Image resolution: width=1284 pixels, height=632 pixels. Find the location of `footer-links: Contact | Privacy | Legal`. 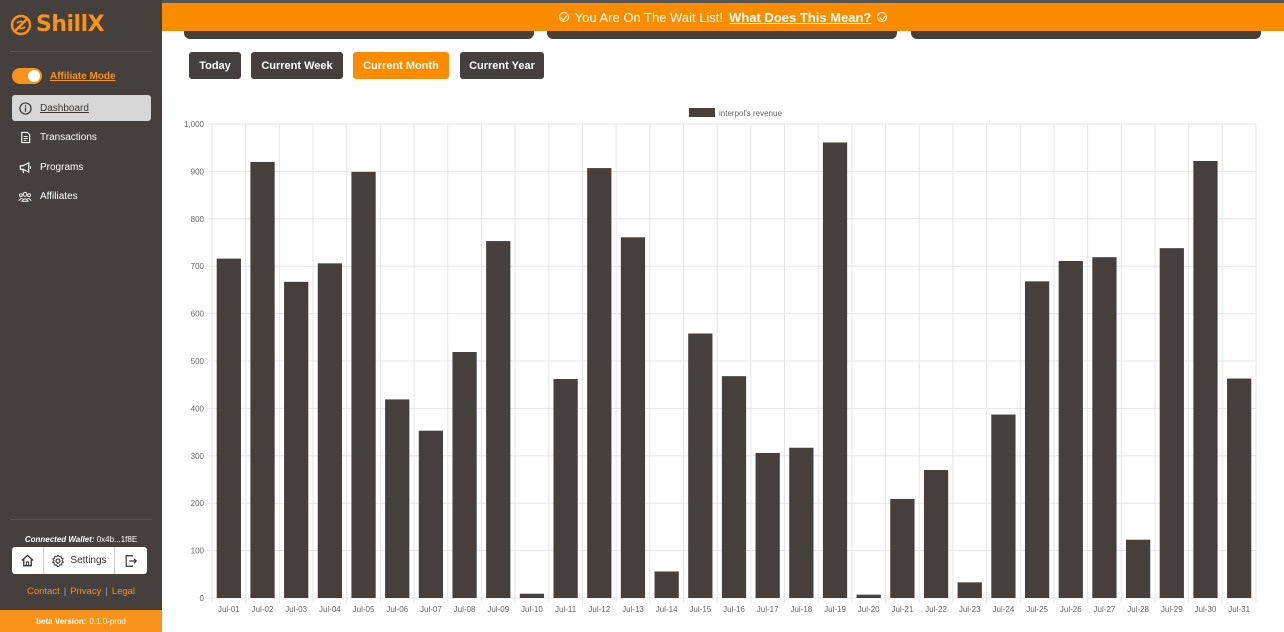

footer-links: Contact | Privacy | Legal is located at coordinates (81, 591).